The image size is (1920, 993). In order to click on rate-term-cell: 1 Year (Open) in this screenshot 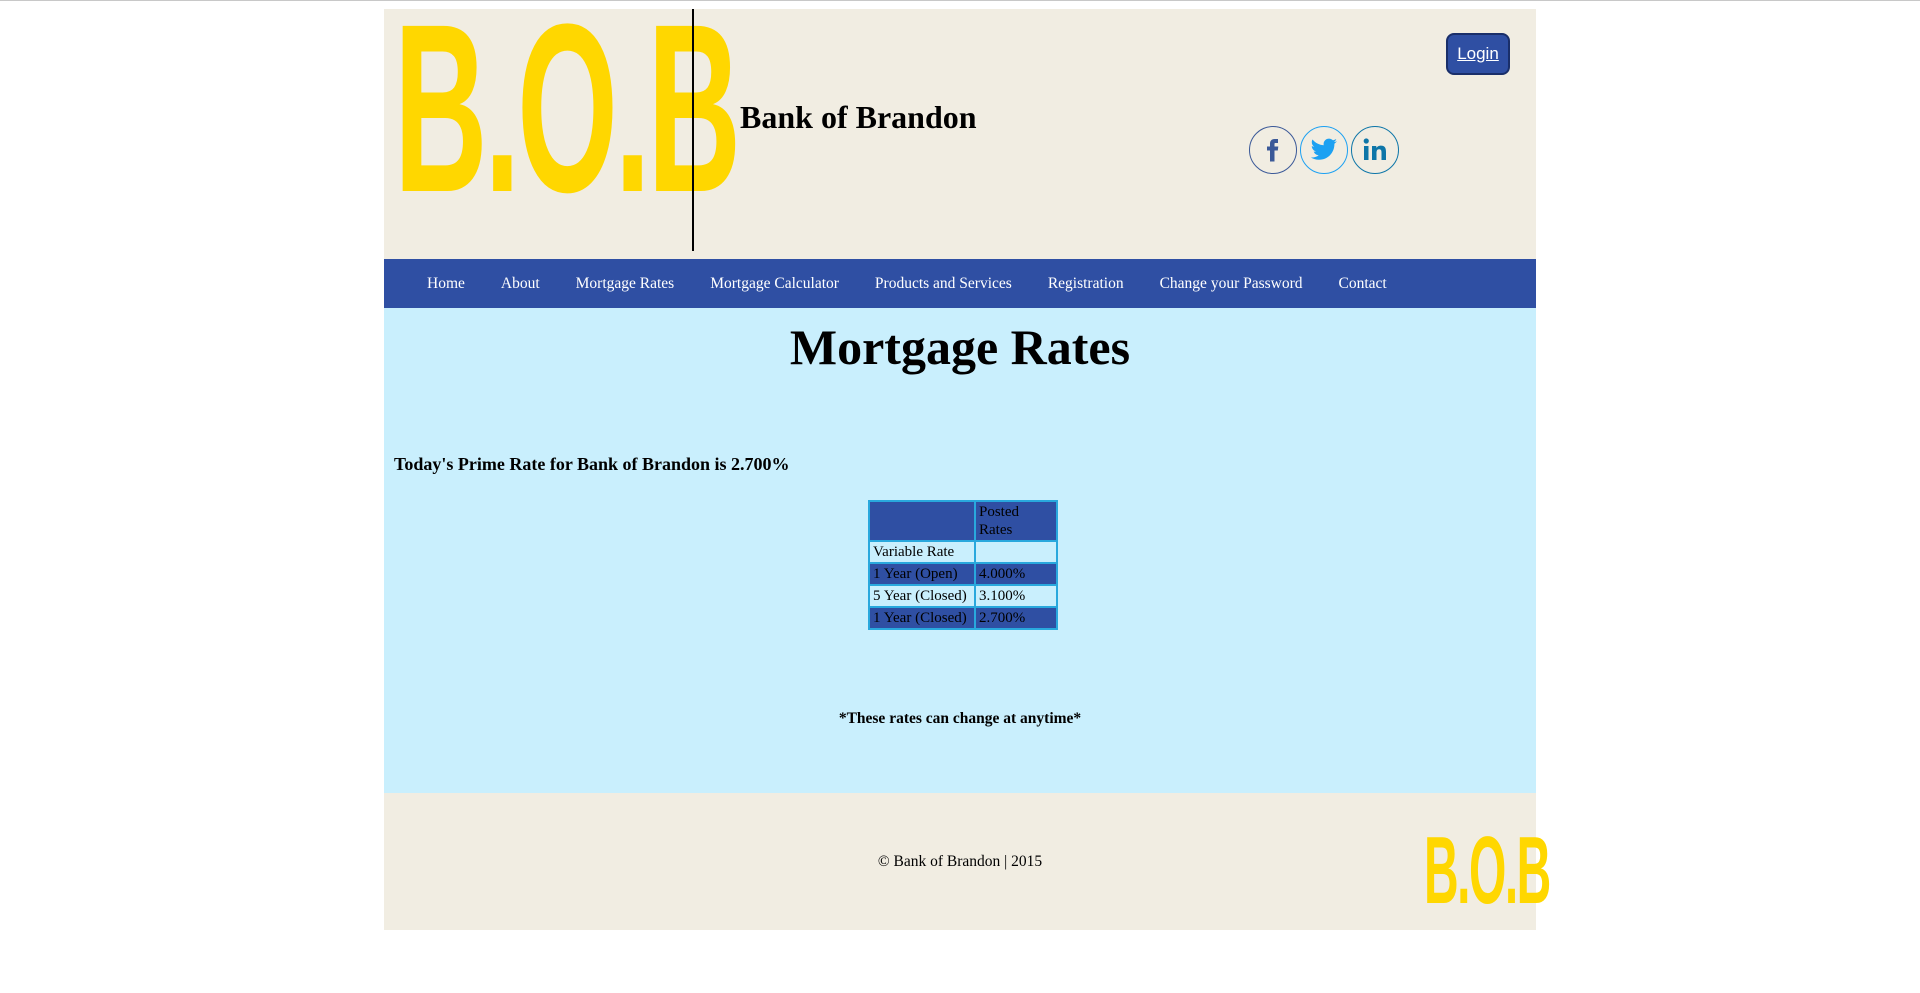, I will do `click(922, 574)`.